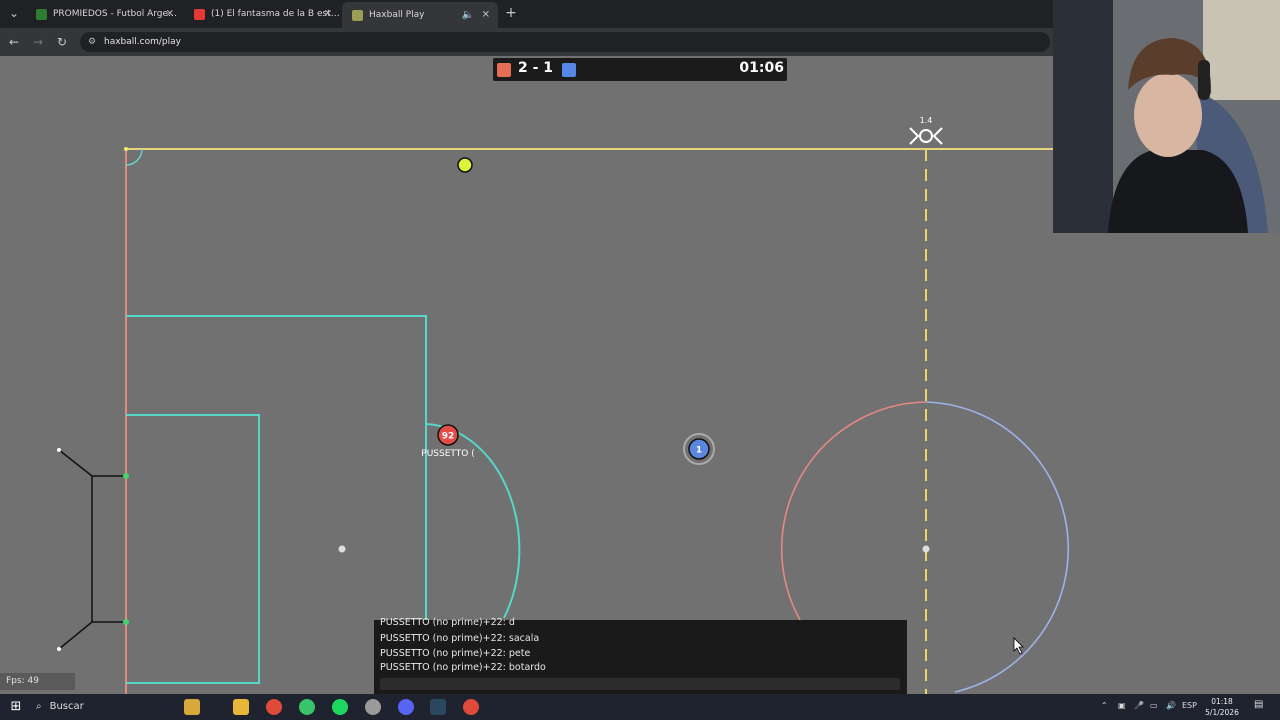 This screenshot has width=1280, height=720. Describe the element at coordinates (37, 681) in the screenshot. I see `fps-counter: Fps: 49` at that location.